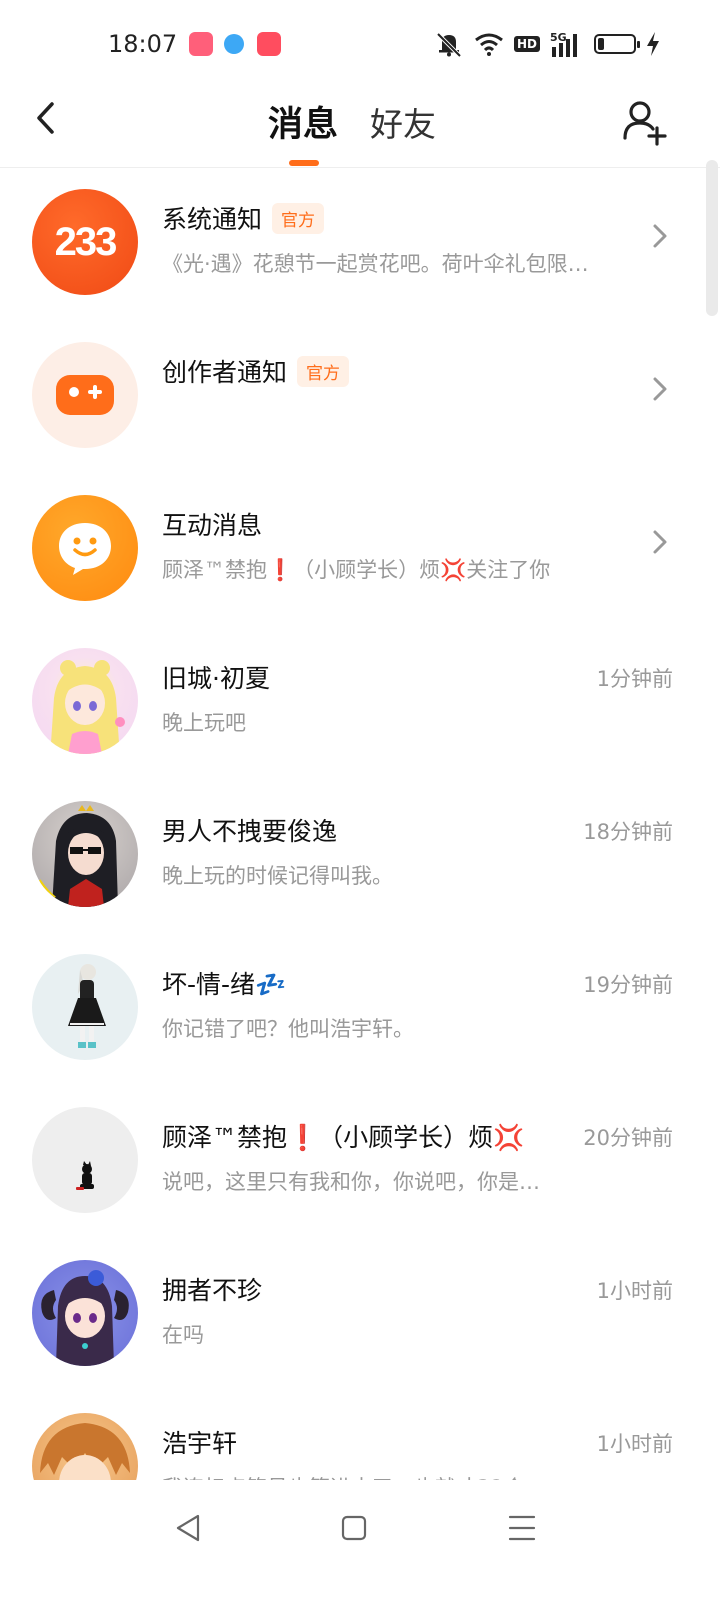  What do you see at coordinates (85, 1451) in the screenshot?
I see `brown-hair-boy-avatar` at bounding box center [85, 1451].